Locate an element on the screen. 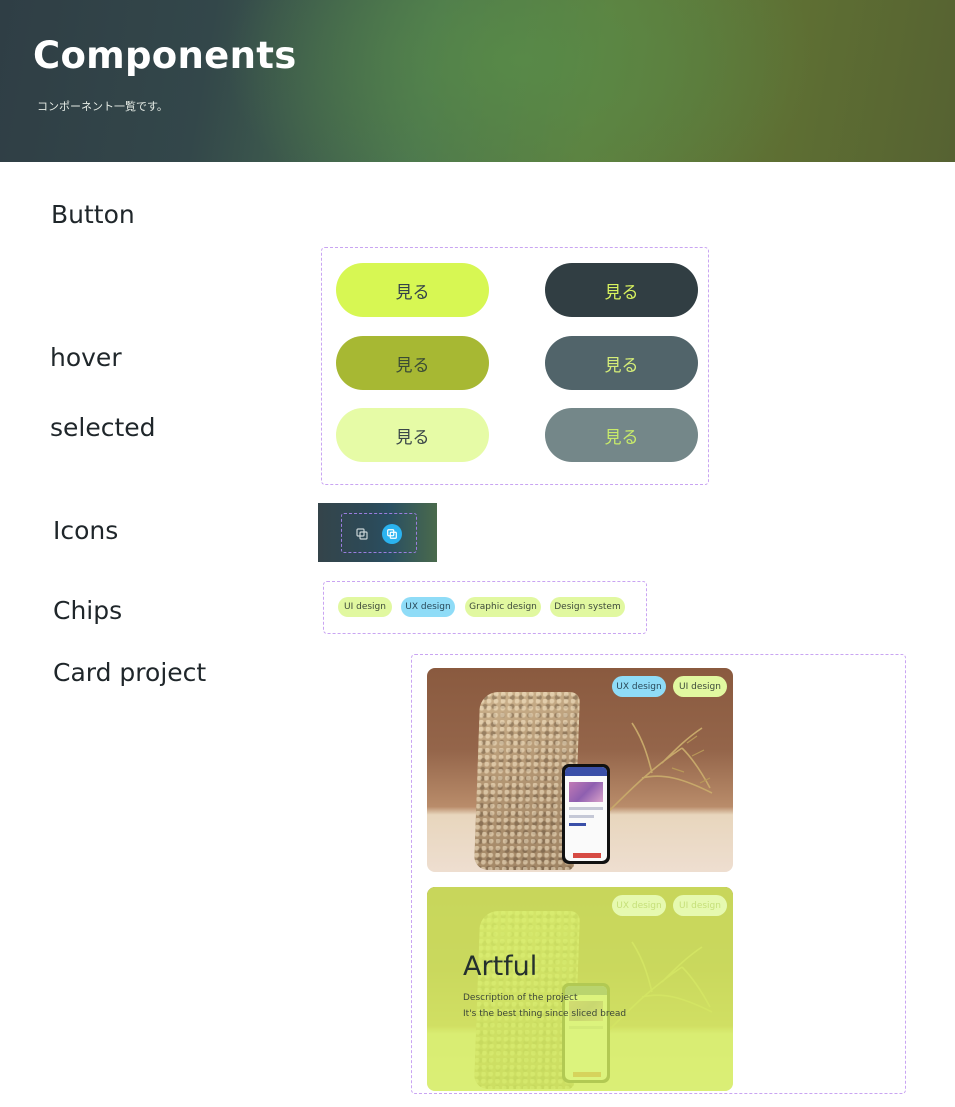 The height and width of the screenshot is (1107, 955). twig-image is located at coordinates (657, 770).